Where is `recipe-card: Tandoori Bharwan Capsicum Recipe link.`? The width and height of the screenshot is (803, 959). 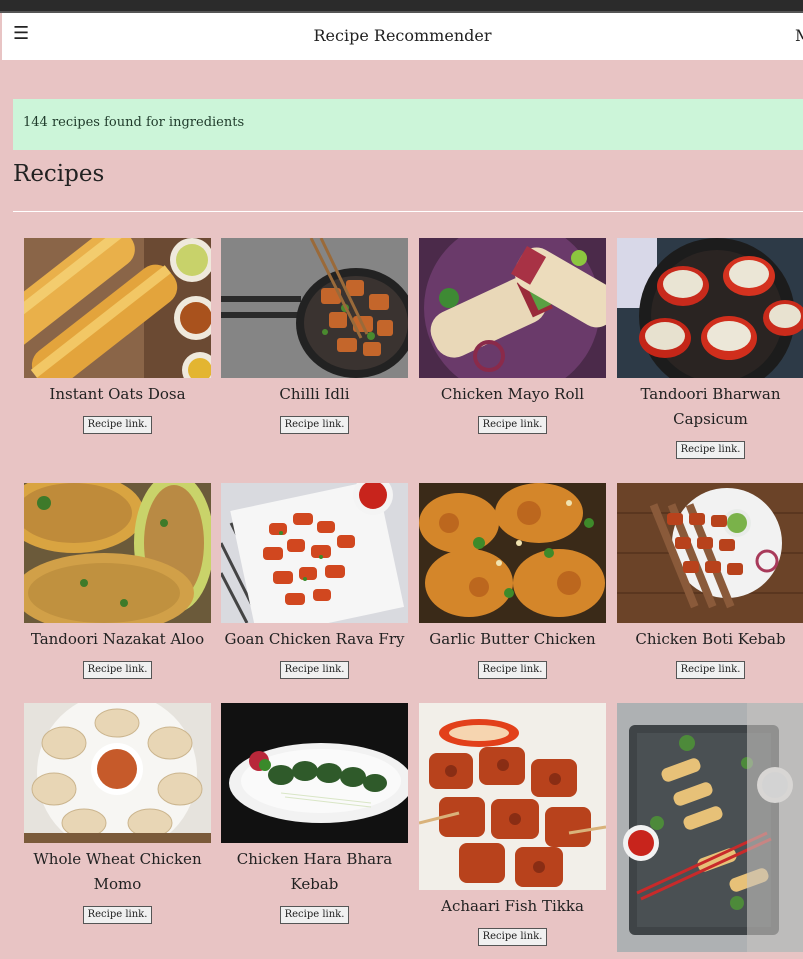 recipe-card: Tandoori Bharwan Capsicum Recipe link. is located at coordinates (710, 348).